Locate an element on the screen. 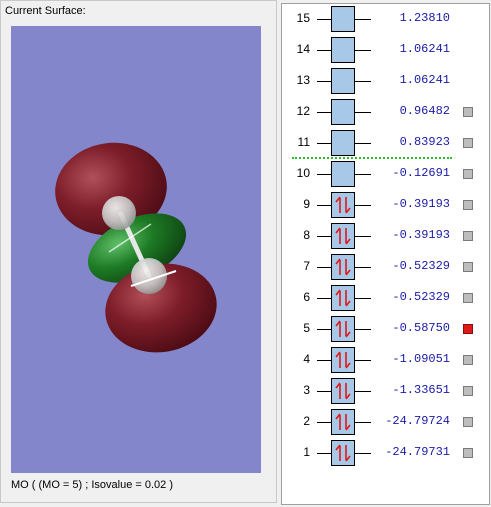 The width and height of the screenshot is (491, 507). mo-energy-value: -24.79724 is located at coordinates (417, 421).